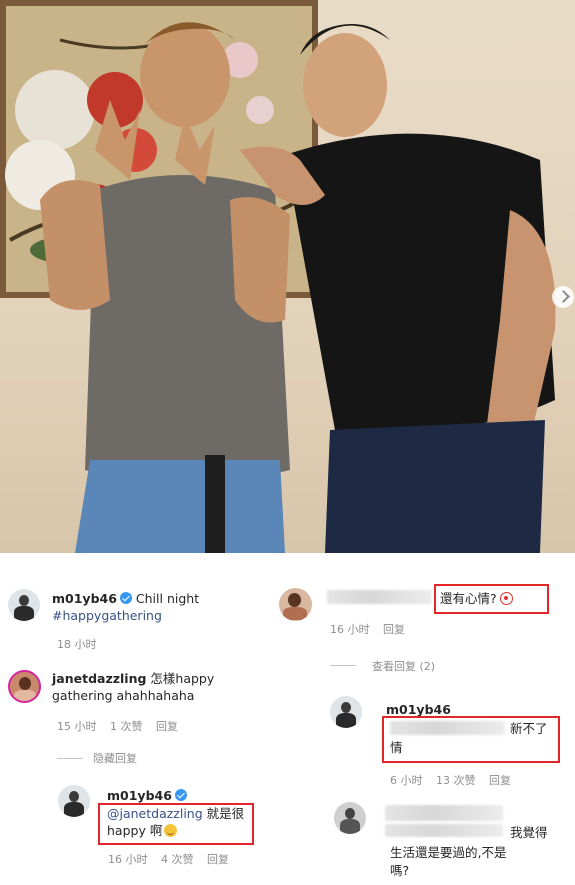 The image size is (575, 885). What do you see at coordinates (529, 832) in the screenshot?
I see `reply-text-line1: 我覺得` at bounding box center [529, 832].